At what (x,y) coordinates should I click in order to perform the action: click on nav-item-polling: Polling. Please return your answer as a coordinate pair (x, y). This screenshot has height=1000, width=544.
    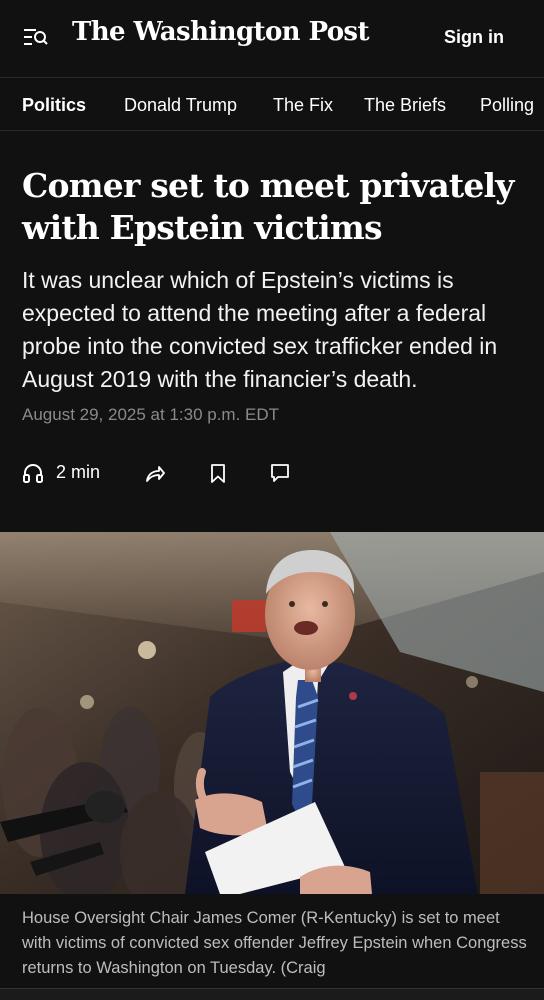
    Looking at the image, I should click on (507, 105).